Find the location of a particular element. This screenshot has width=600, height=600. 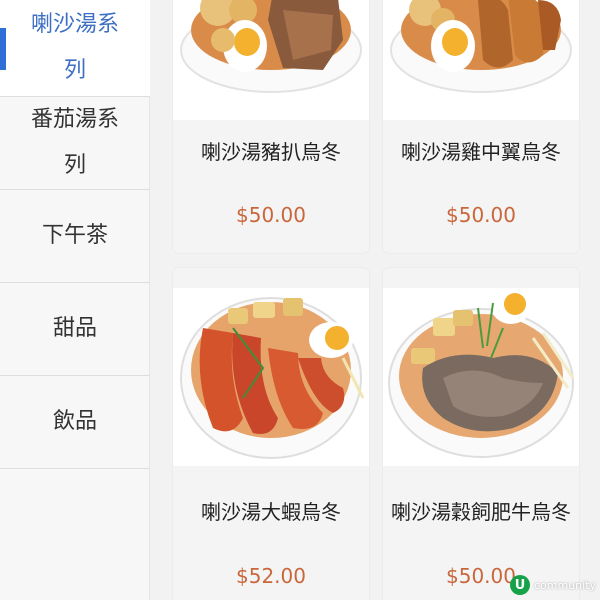

sidebar-item-dessert: 甜品 is located at coordinates (75, 329).